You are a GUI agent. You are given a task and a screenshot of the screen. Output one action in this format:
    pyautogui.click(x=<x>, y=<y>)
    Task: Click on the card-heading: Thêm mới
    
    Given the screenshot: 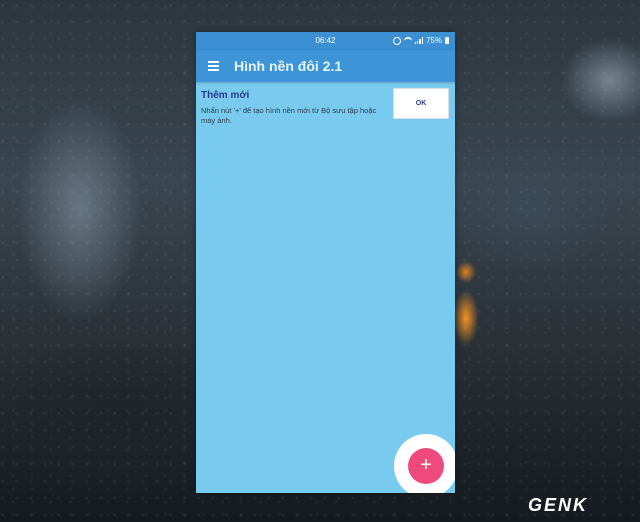 What is the action you would take?
    pyautogui.click(x=225, y=95)
    